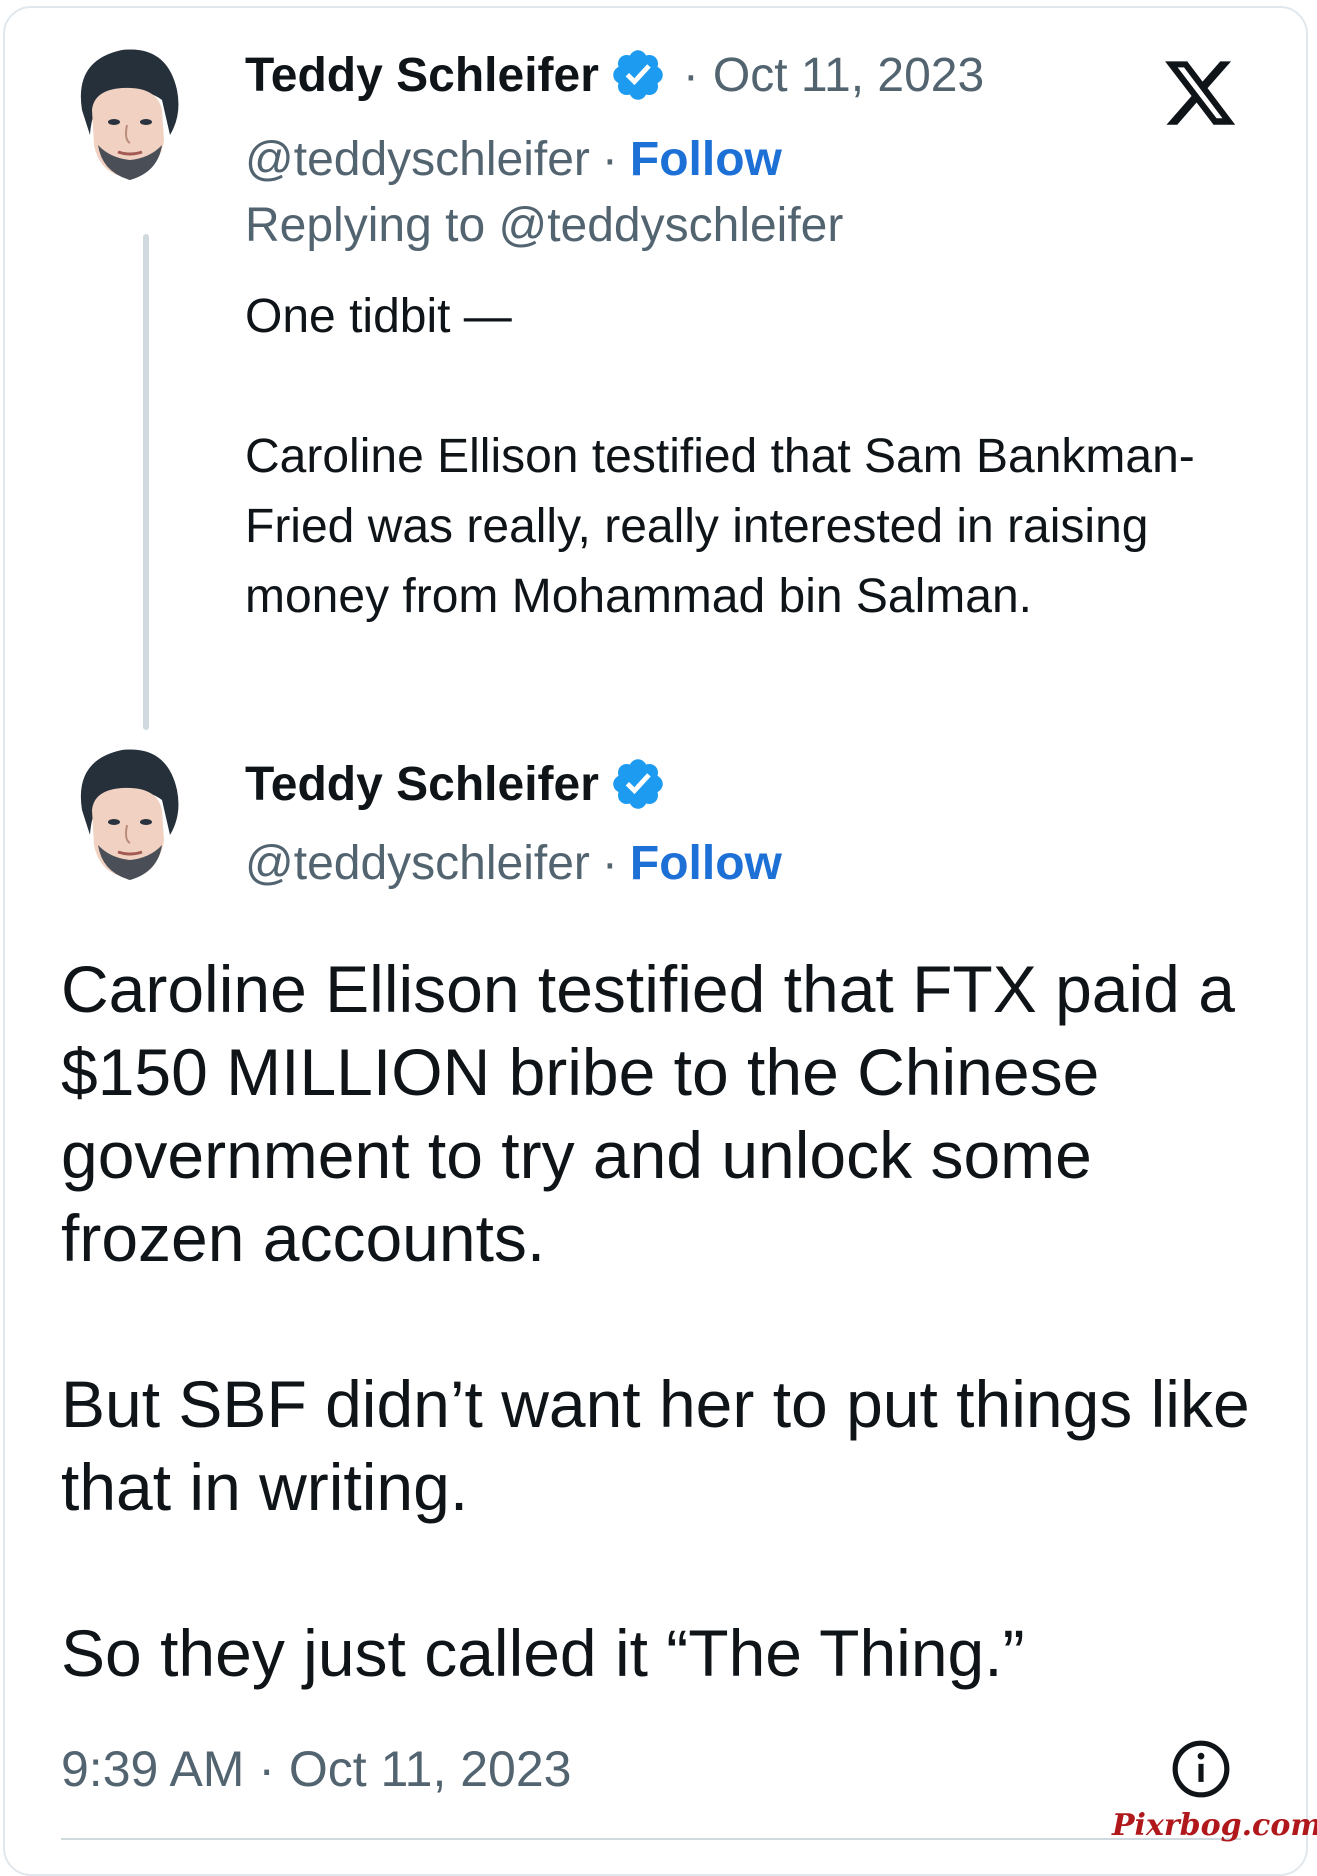  What do you see at coordinates (1201, 1769) in the screenshot?
I see `info-icon` at bounding box center [1201, 1769].